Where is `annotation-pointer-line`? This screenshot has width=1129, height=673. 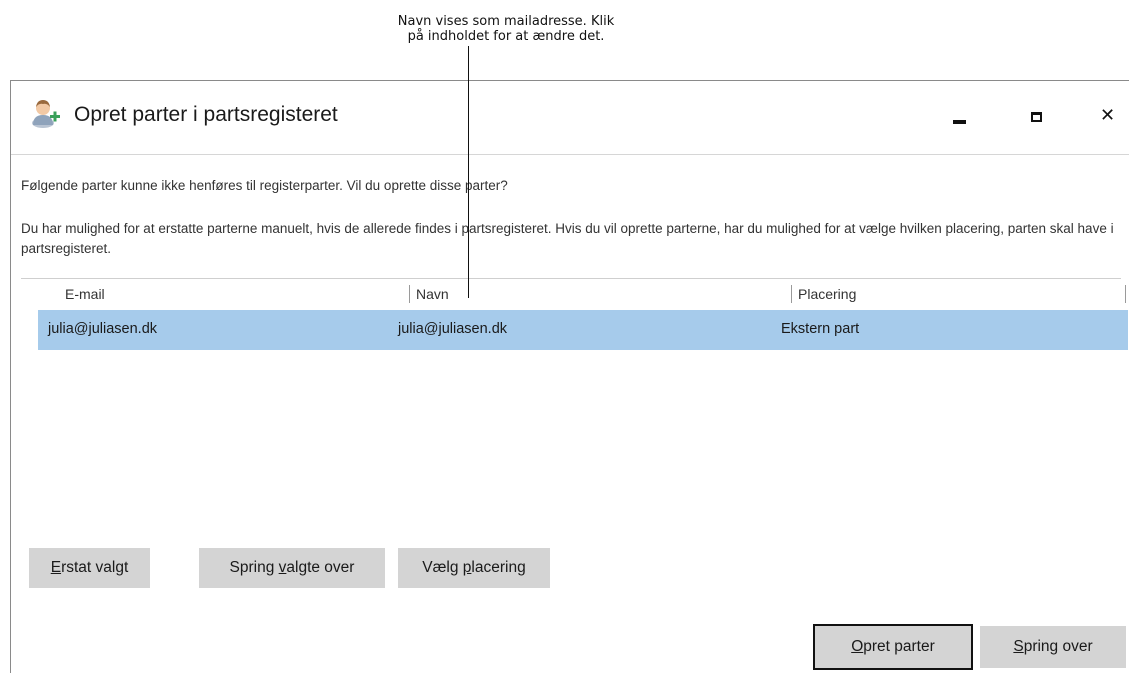 annotation-pointer-line is located at coordinates (468, 172).